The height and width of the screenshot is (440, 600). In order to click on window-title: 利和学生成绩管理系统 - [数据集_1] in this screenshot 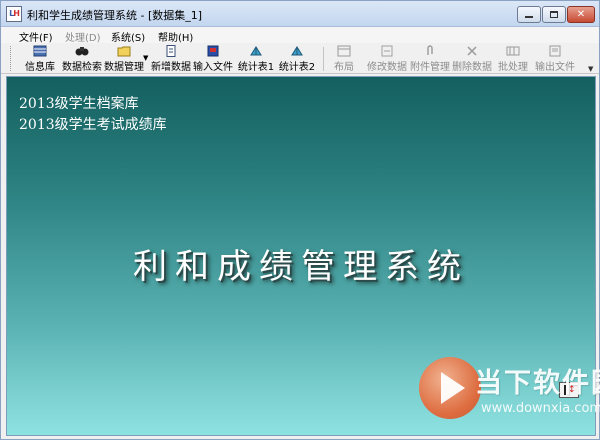, I will do `click(115, 15)`.